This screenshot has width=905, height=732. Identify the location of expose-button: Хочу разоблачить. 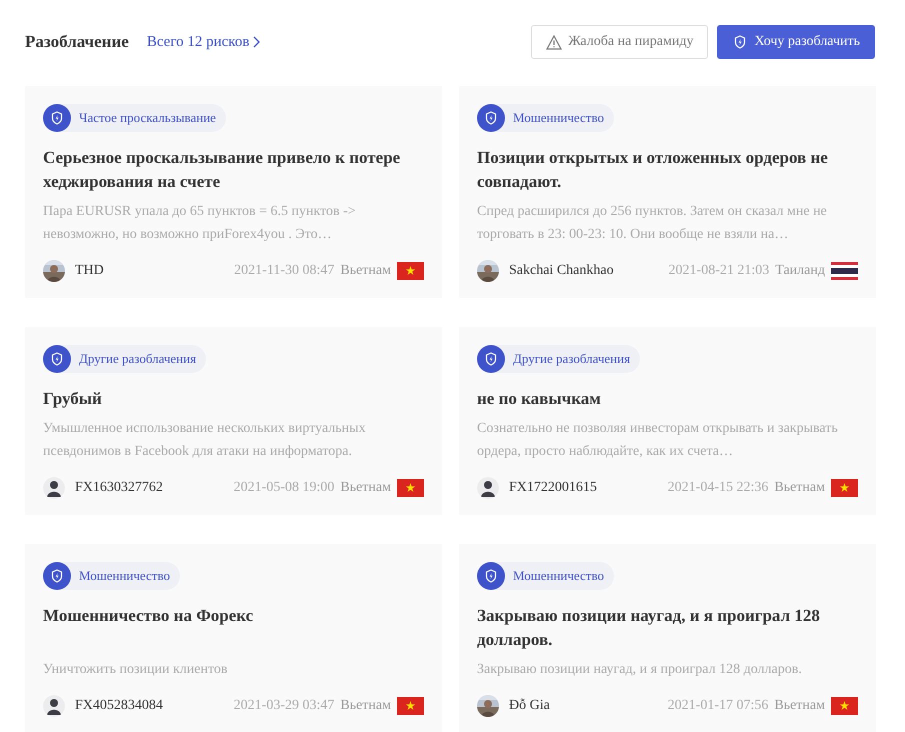
(796, 42).